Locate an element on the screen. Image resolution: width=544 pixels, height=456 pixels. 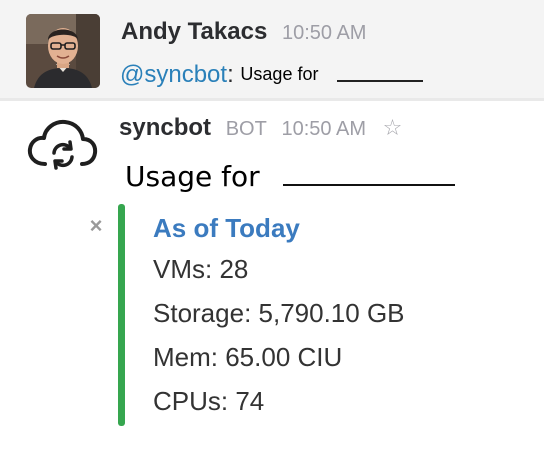
bot-mention: @syncbot is located at coordinates (173, 74).